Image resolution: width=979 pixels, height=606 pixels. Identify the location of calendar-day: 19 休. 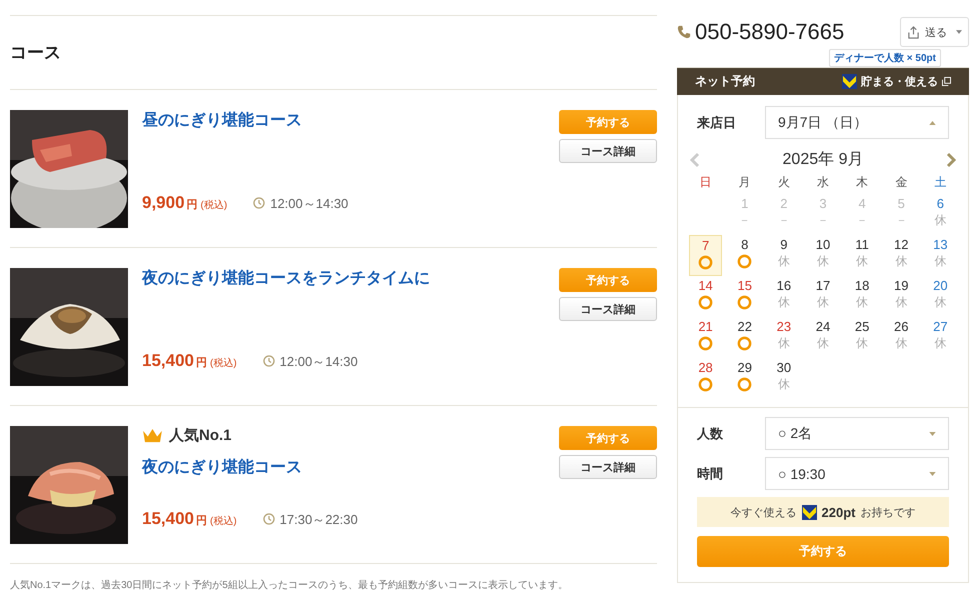
(901, 296).